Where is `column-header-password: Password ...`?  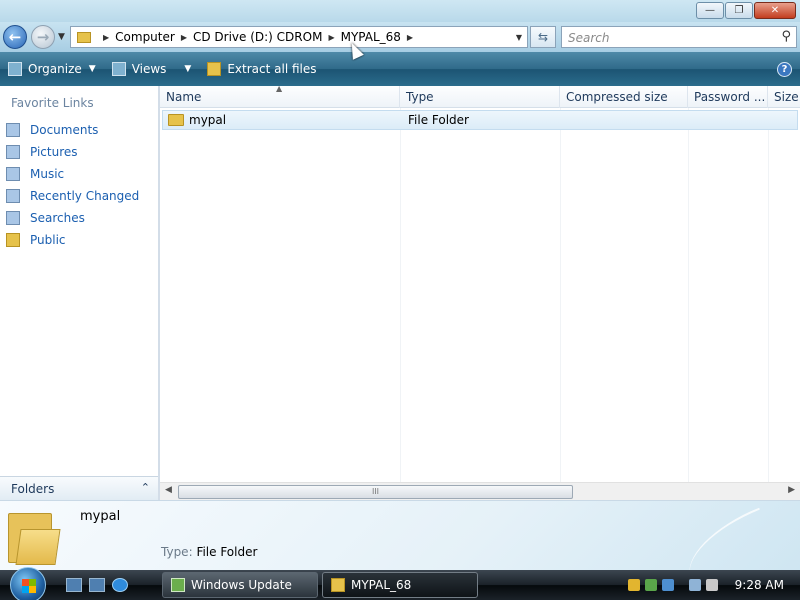 column-header-password: Password ... is located at coordinates (728, 97).